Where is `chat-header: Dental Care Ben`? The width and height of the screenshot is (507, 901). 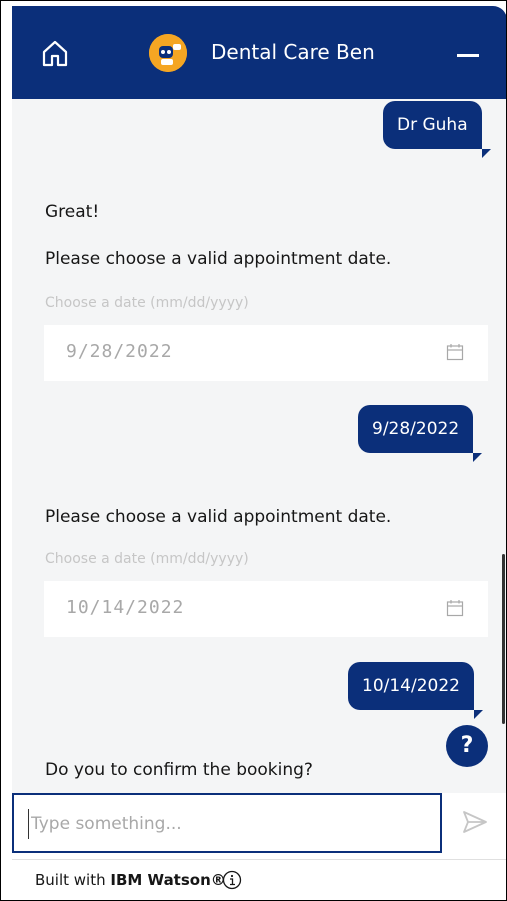 chat-header: Dental Care Ben is located at coordinates (259, 52).